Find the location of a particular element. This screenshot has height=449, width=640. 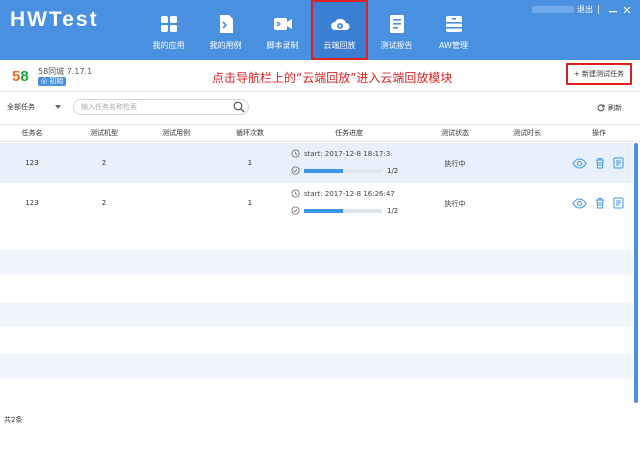

vertical-scrollbar is located at coordinates (636, 273).